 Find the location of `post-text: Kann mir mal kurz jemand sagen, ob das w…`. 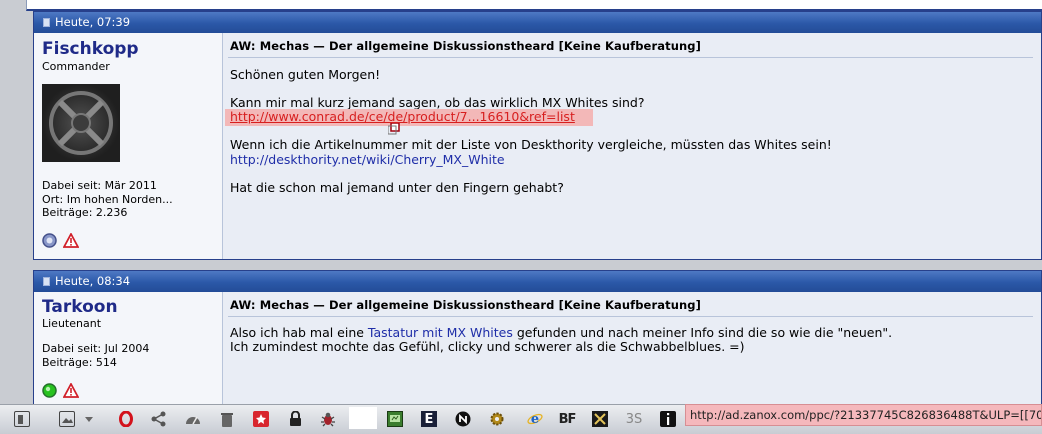

post-text: Kann mir mal kurz jemand sagen, ob das w… is located at coordinates (437, 102).